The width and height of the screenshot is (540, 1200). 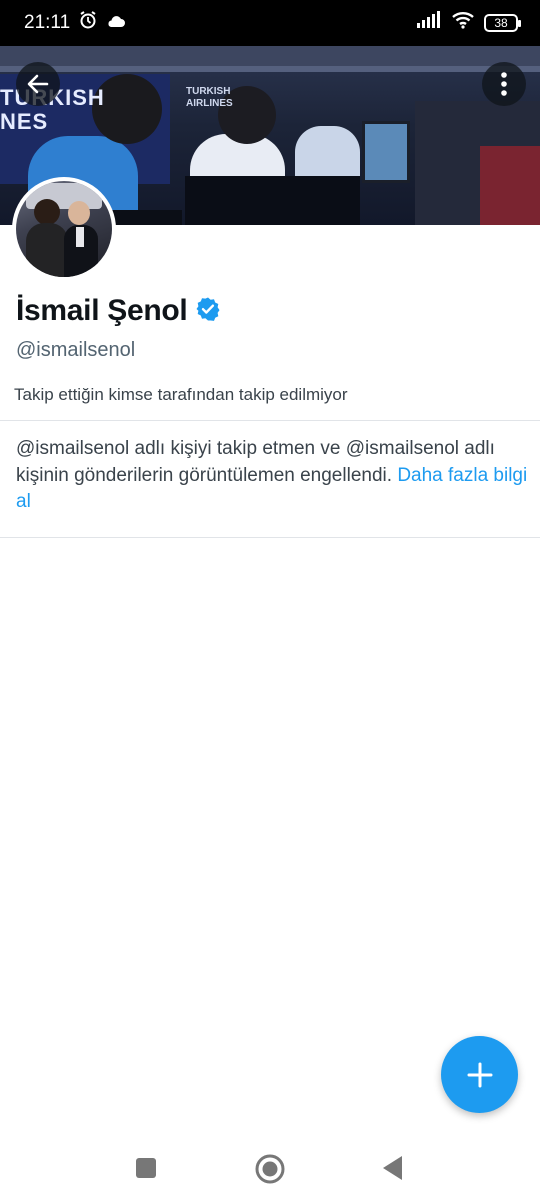 I want to click on signal-icon, so click(x=429, y=23).